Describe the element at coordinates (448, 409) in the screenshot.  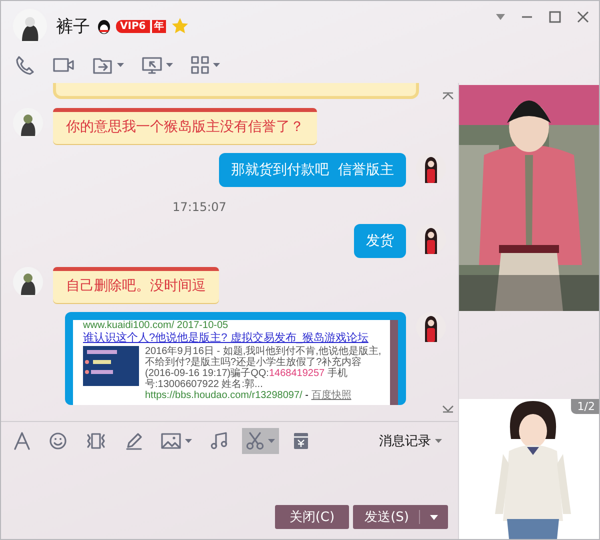
I see `scroll-down-icon` at that location.